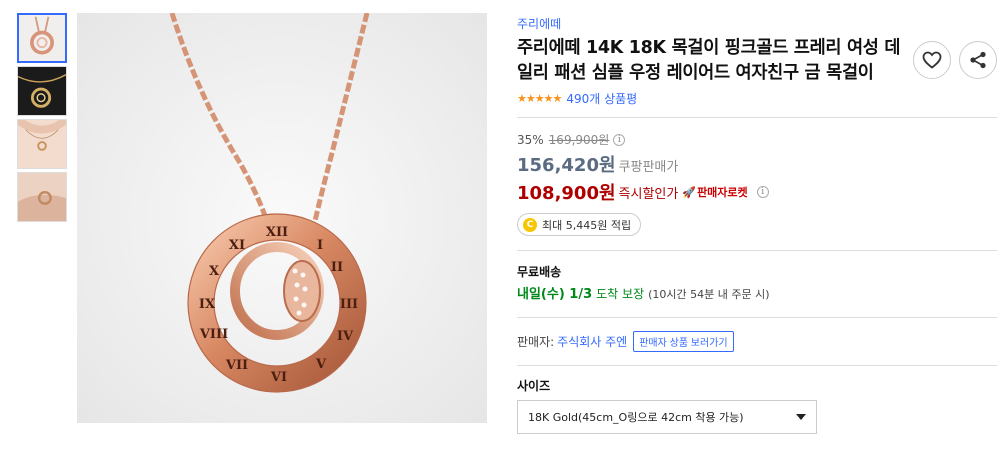 Image resolution: width=1003 pixels, height=468 pixels. I want to click on svg-text: IV, so click(345, 336).